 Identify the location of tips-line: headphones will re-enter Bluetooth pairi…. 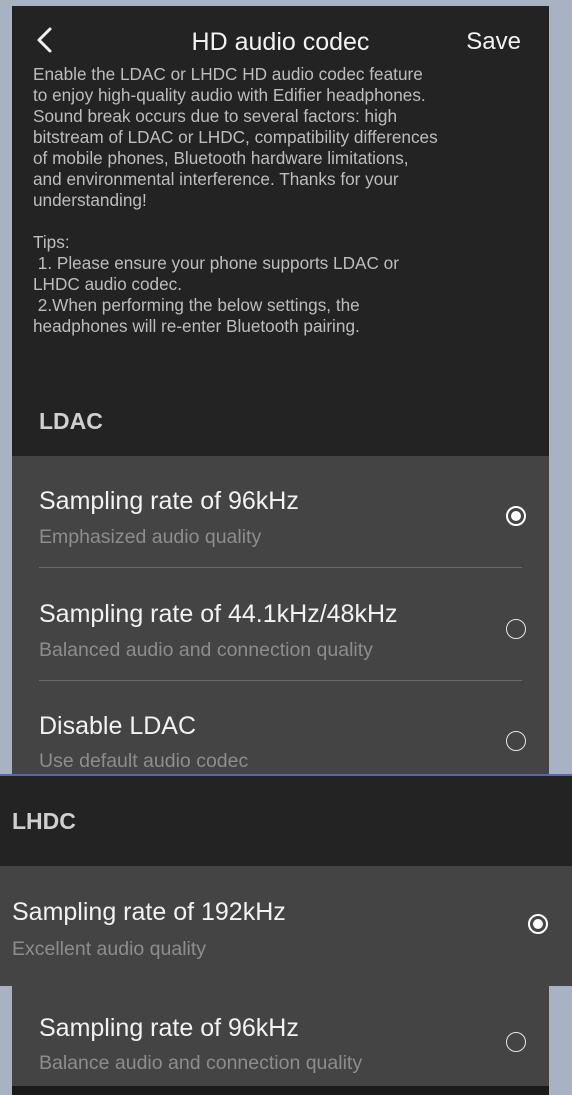
(196, 326).